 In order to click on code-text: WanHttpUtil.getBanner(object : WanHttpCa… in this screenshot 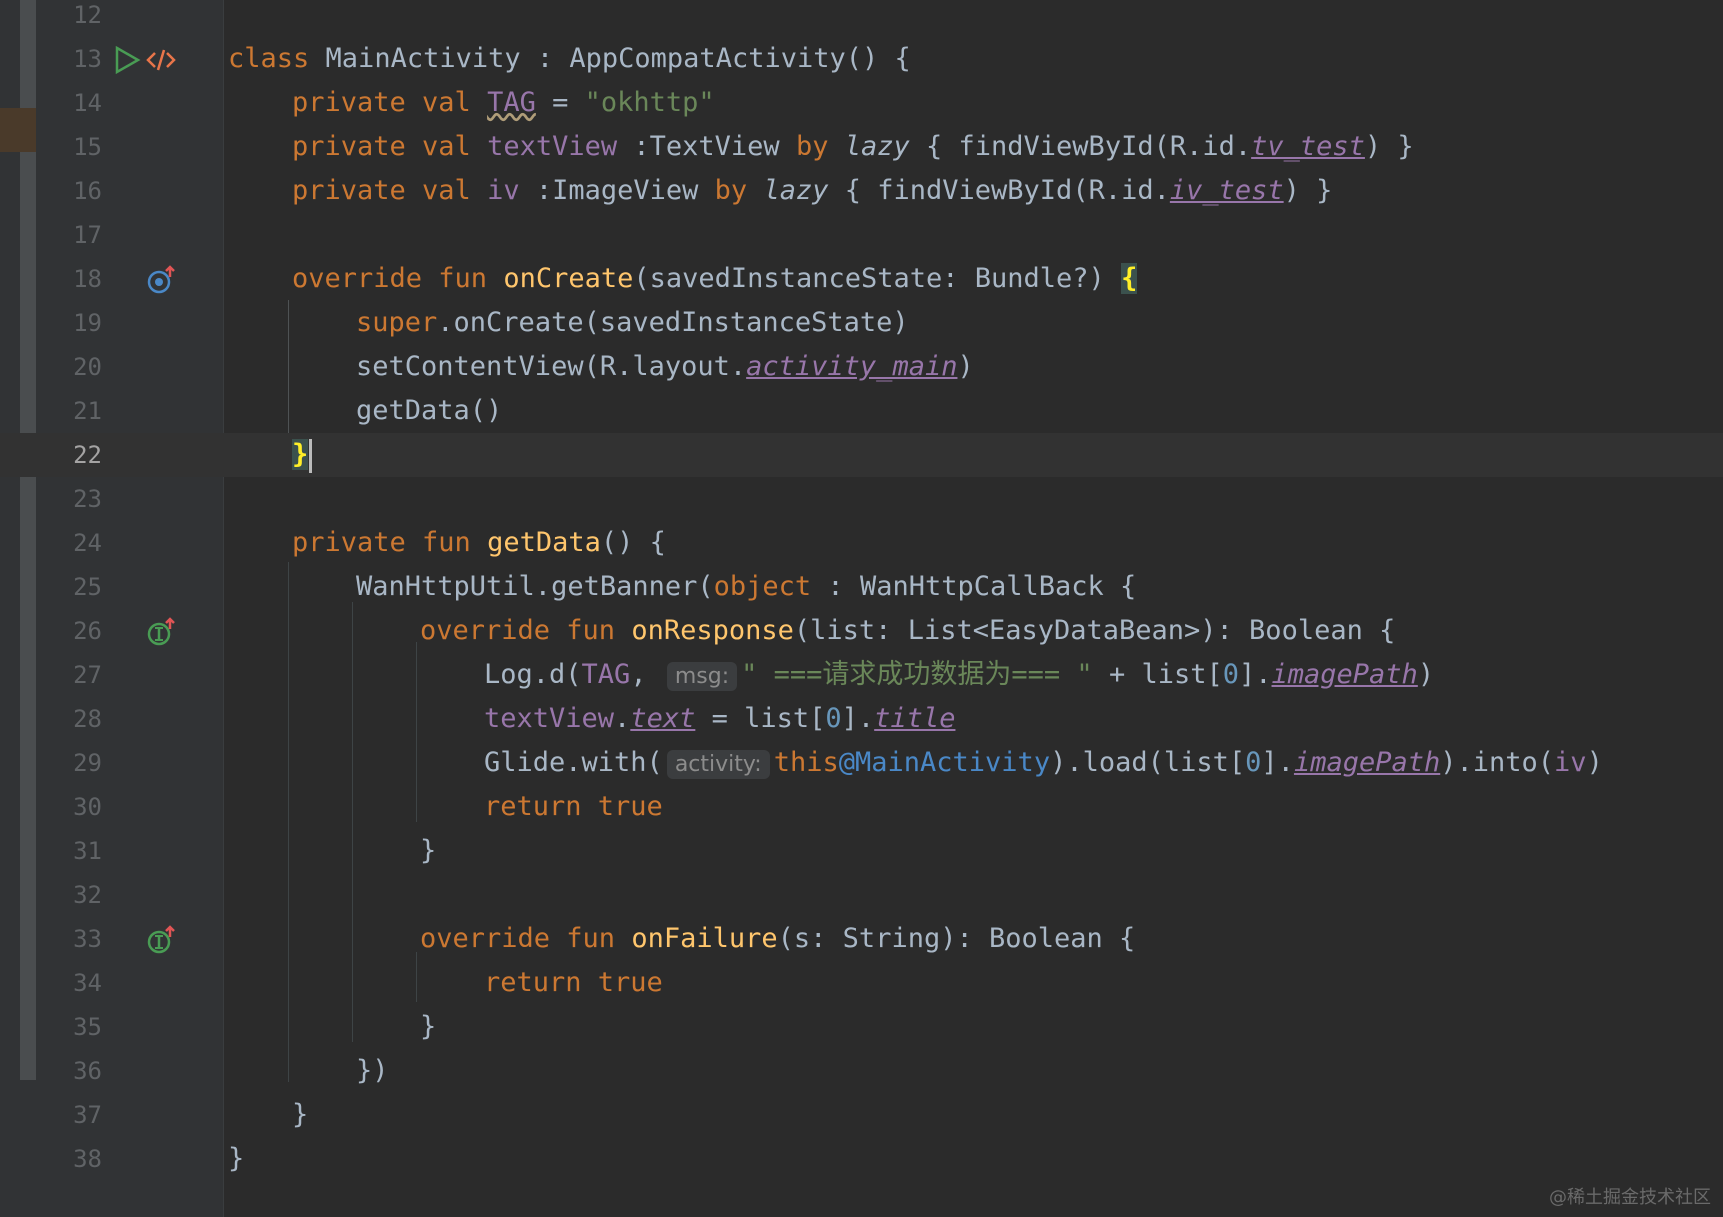, I will do `click(746, 586)`.